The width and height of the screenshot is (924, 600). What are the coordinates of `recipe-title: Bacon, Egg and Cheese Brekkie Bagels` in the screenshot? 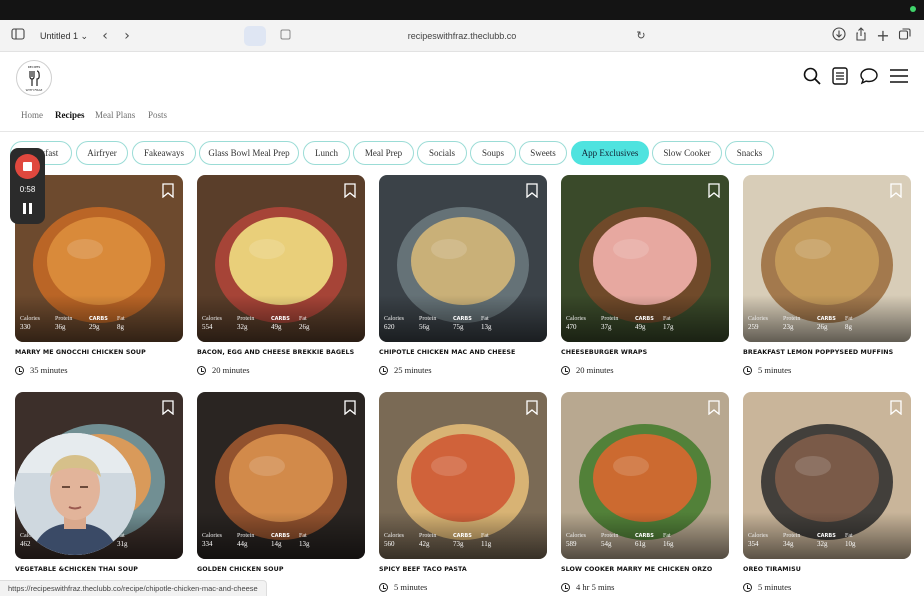 It's located at (281, 352).